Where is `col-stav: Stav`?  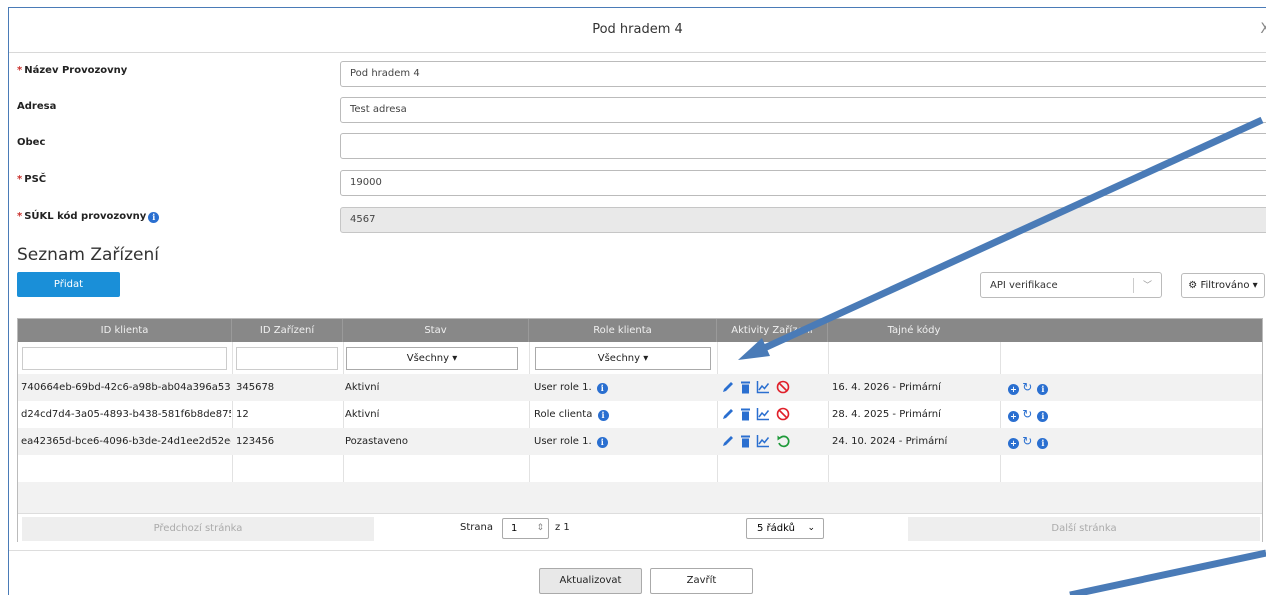 col-stav: Stav is located at coordinates (436, 330).